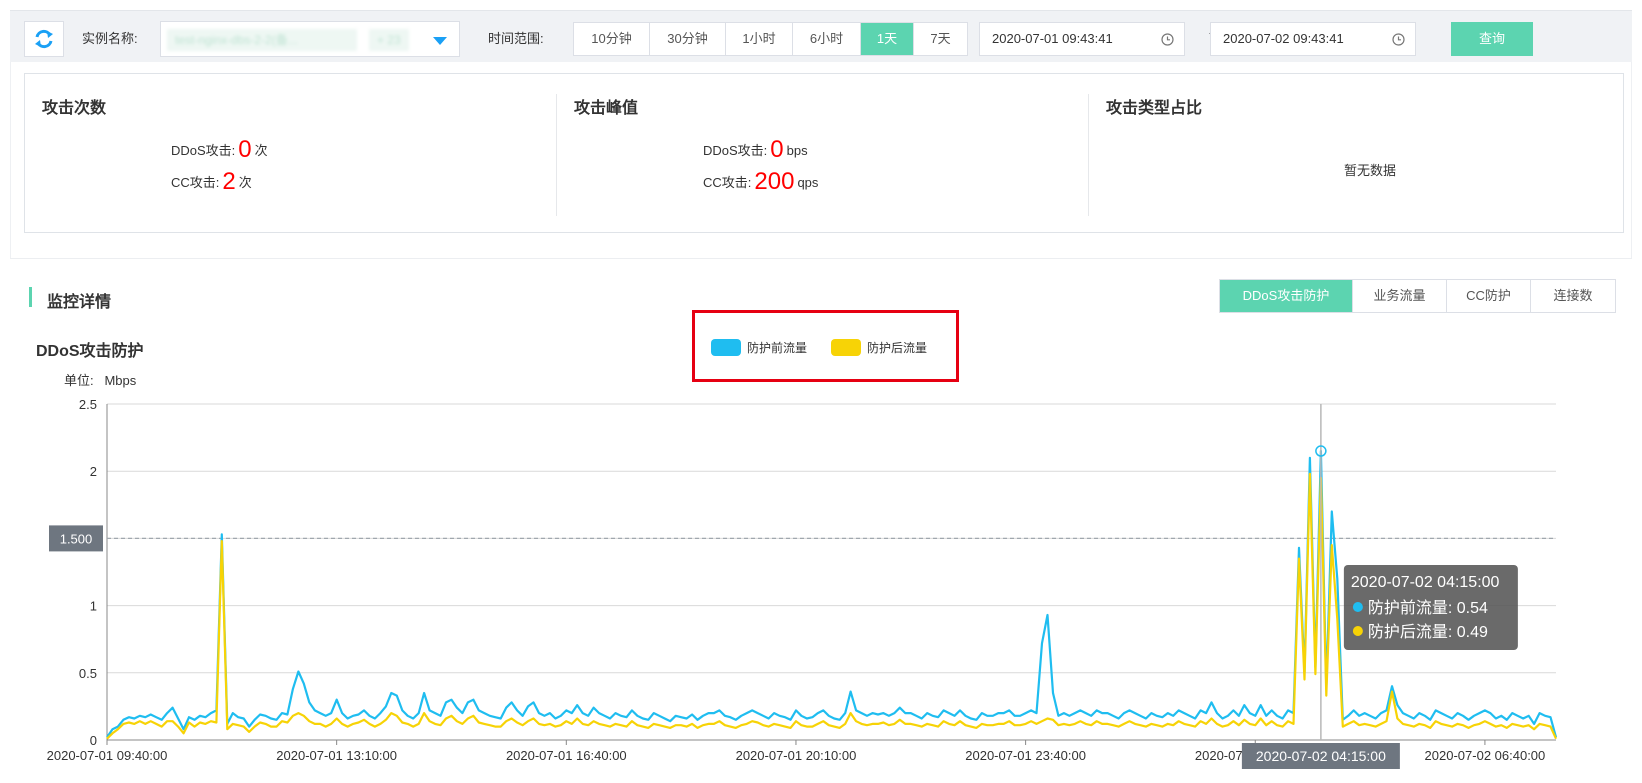  I want to click on reference-label: 1.500, so click(76, 538).